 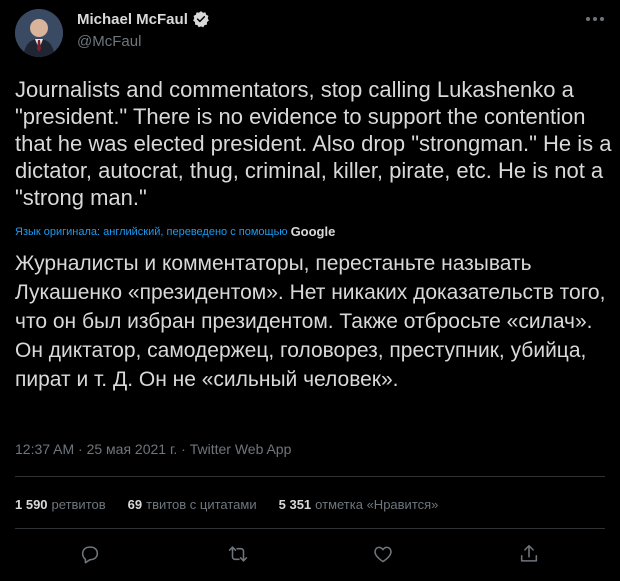 I want to click on author-handle: @McFaul, so click(x=109, y=41).